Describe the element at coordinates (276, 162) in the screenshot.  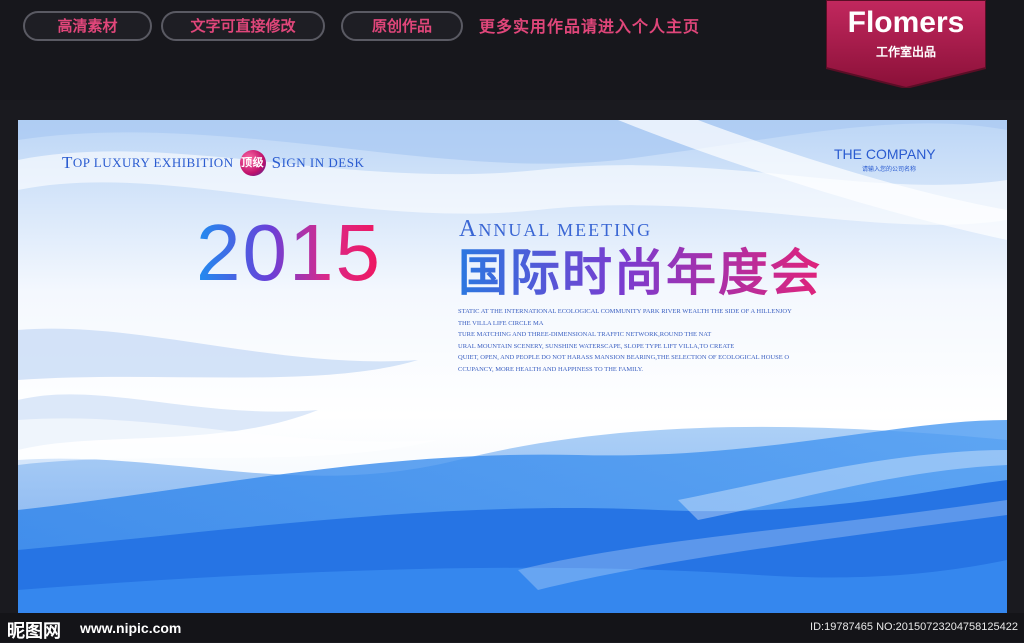
I see `tagline-part2-initial: S` at that location.